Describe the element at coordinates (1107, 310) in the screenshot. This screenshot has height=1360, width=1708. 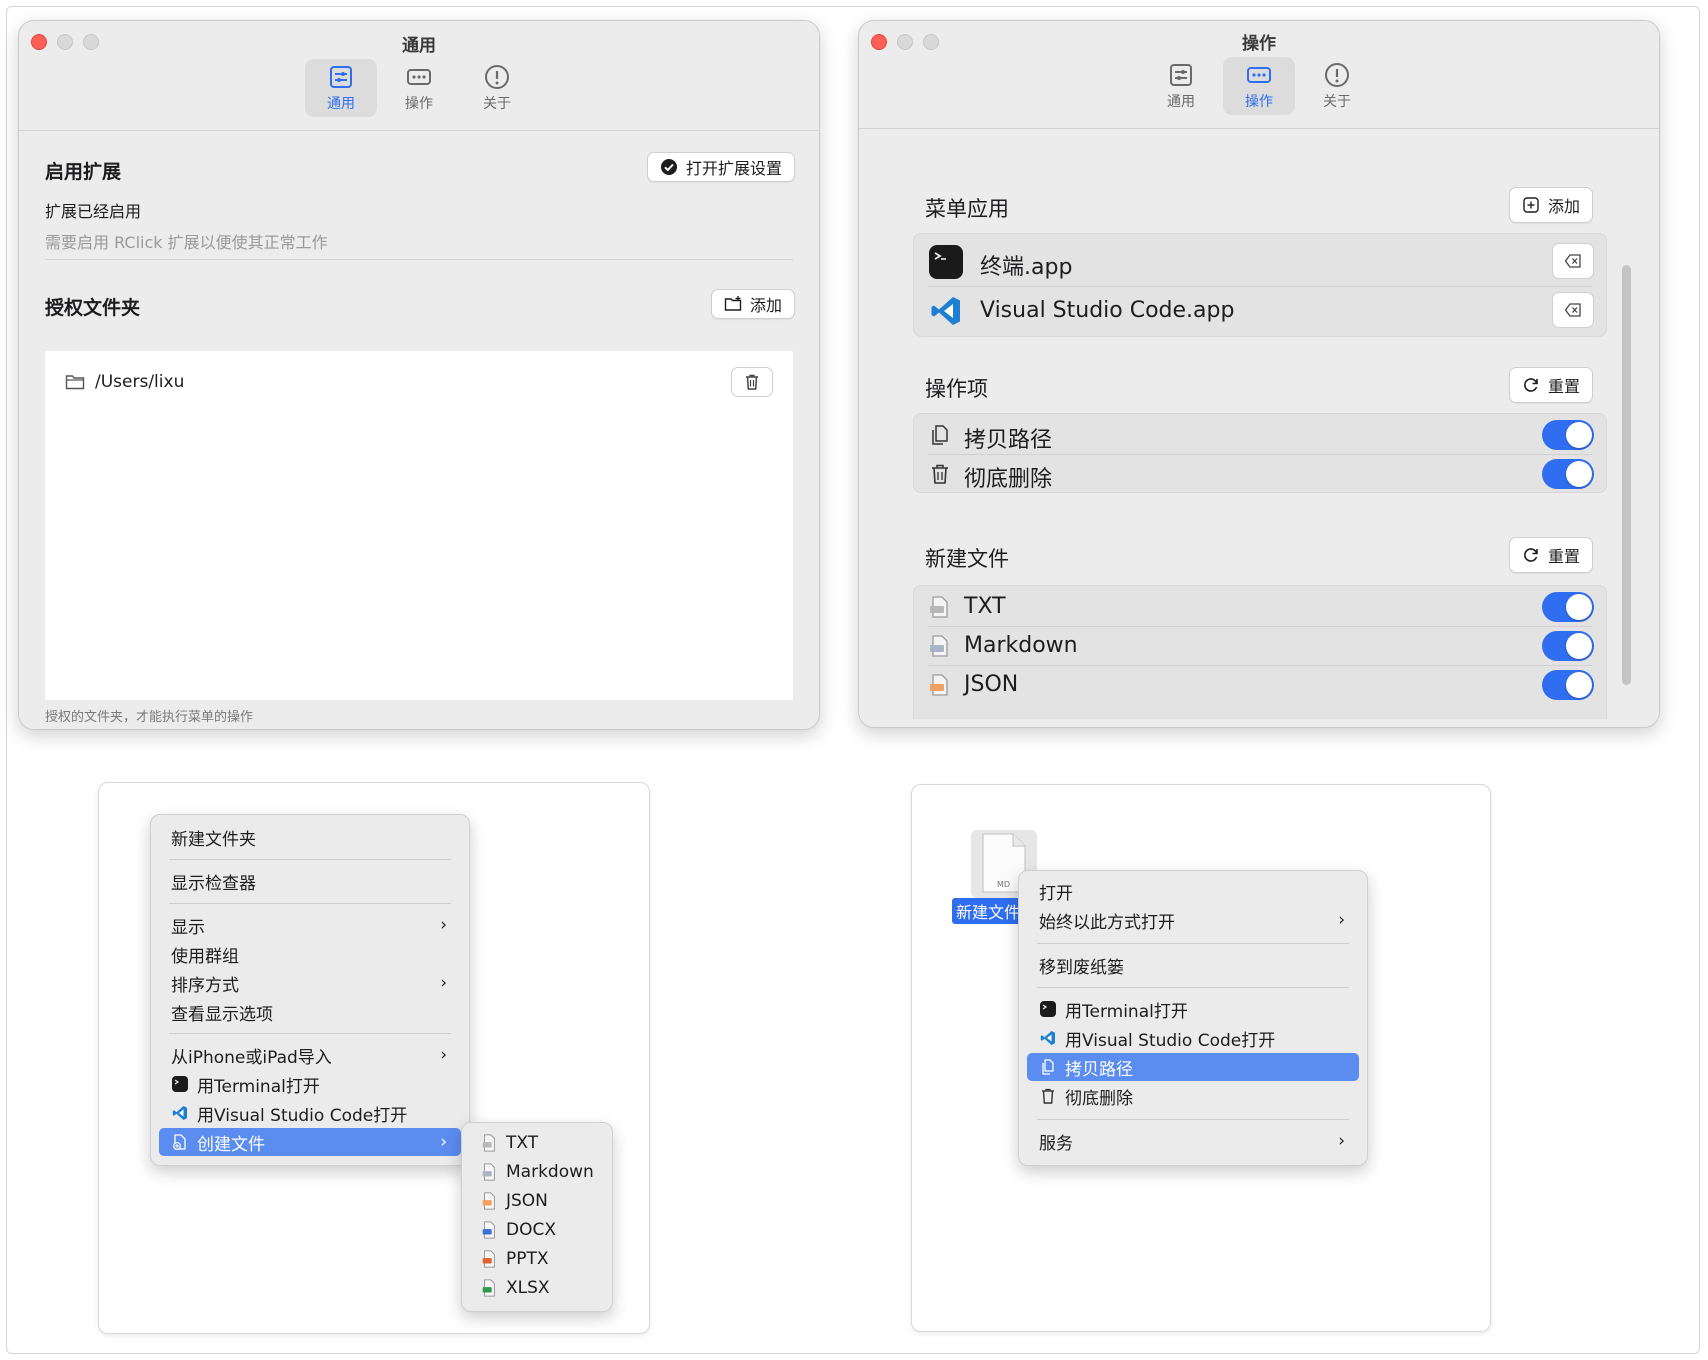
I see `app-name: Visual Studio Code.app` at that location.